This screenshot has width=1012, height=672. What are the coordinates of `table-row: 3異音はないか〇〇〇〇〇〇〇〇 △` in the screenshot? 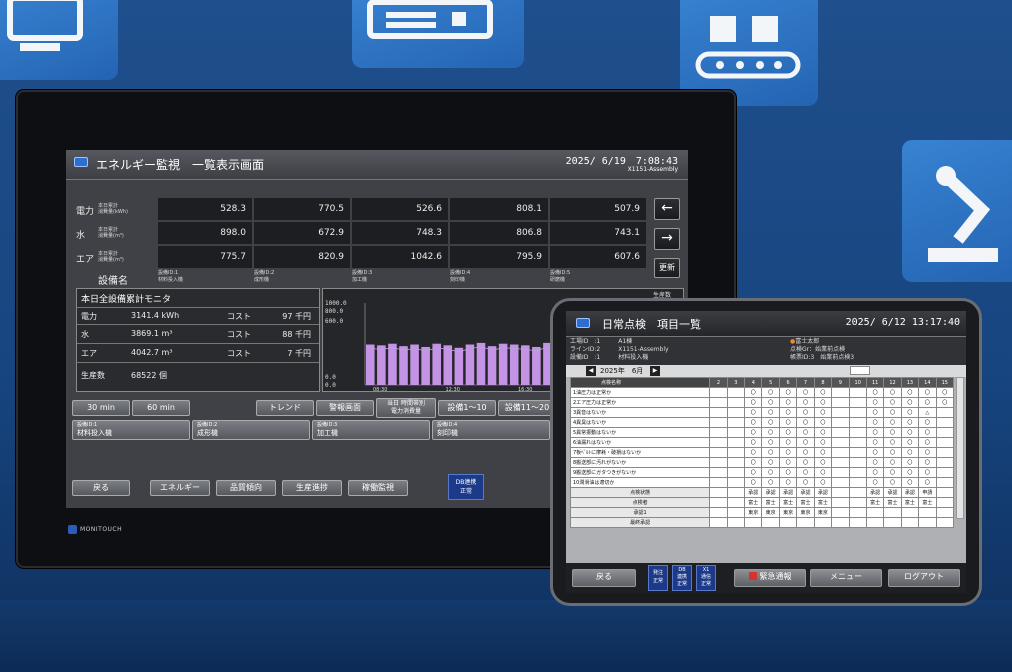 It's located at (762, 412).